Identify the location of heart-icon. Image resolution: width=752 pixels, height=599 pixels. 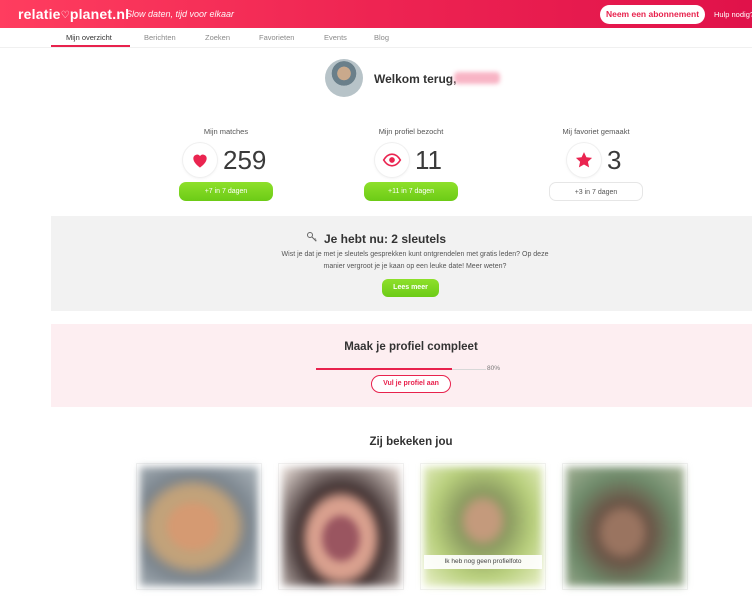
(200, 160).